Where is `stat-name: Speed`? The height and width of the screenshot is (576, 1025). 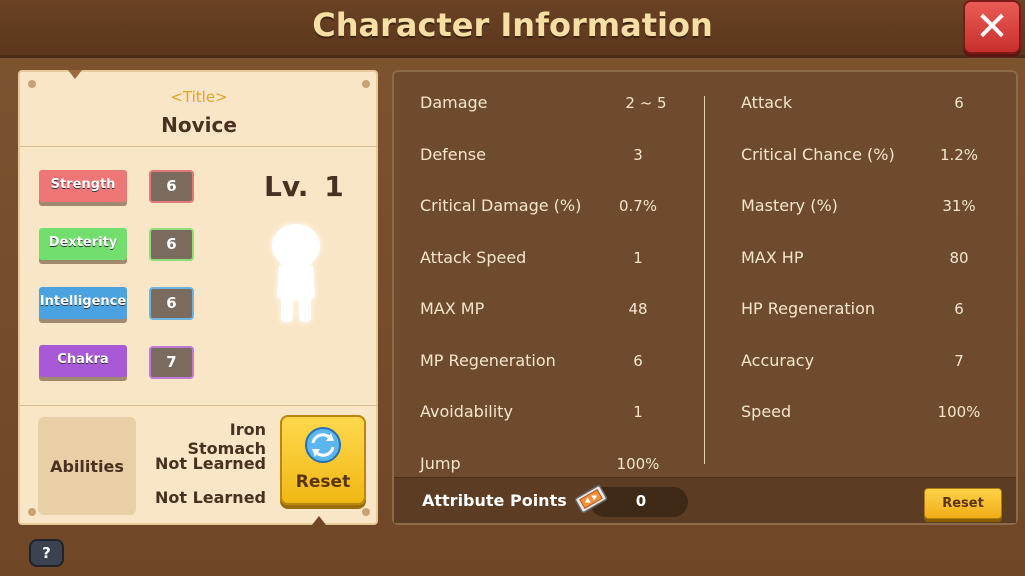 stat-name: Speed is located at coordinates (766, 411).